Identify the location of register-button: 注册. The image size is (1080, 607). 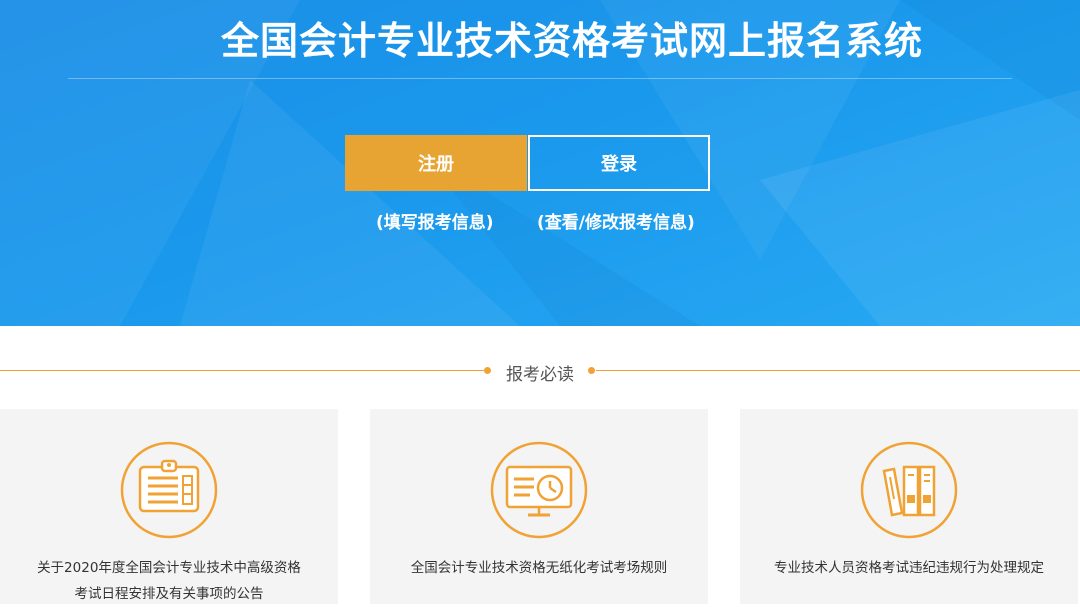
(436, 163).